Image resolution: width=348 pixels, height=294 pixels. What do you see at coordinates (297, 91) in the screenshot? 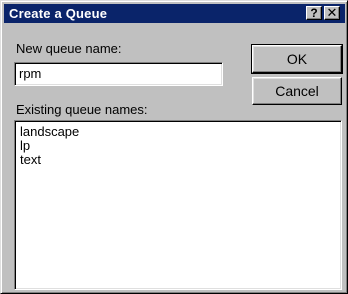
I see `cancel-button: Cancel` at bounding box center [297, 91].